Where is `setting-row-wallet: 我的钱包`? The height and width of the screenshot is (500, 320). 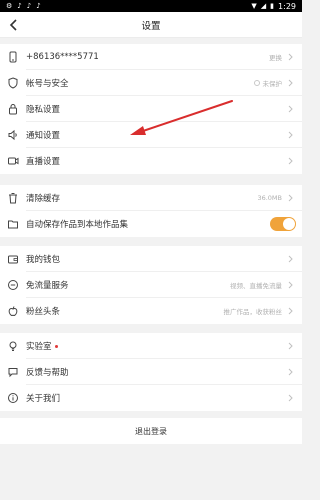
setting-row-wallet: 我的钱包 is located at coordinates (151, 259).